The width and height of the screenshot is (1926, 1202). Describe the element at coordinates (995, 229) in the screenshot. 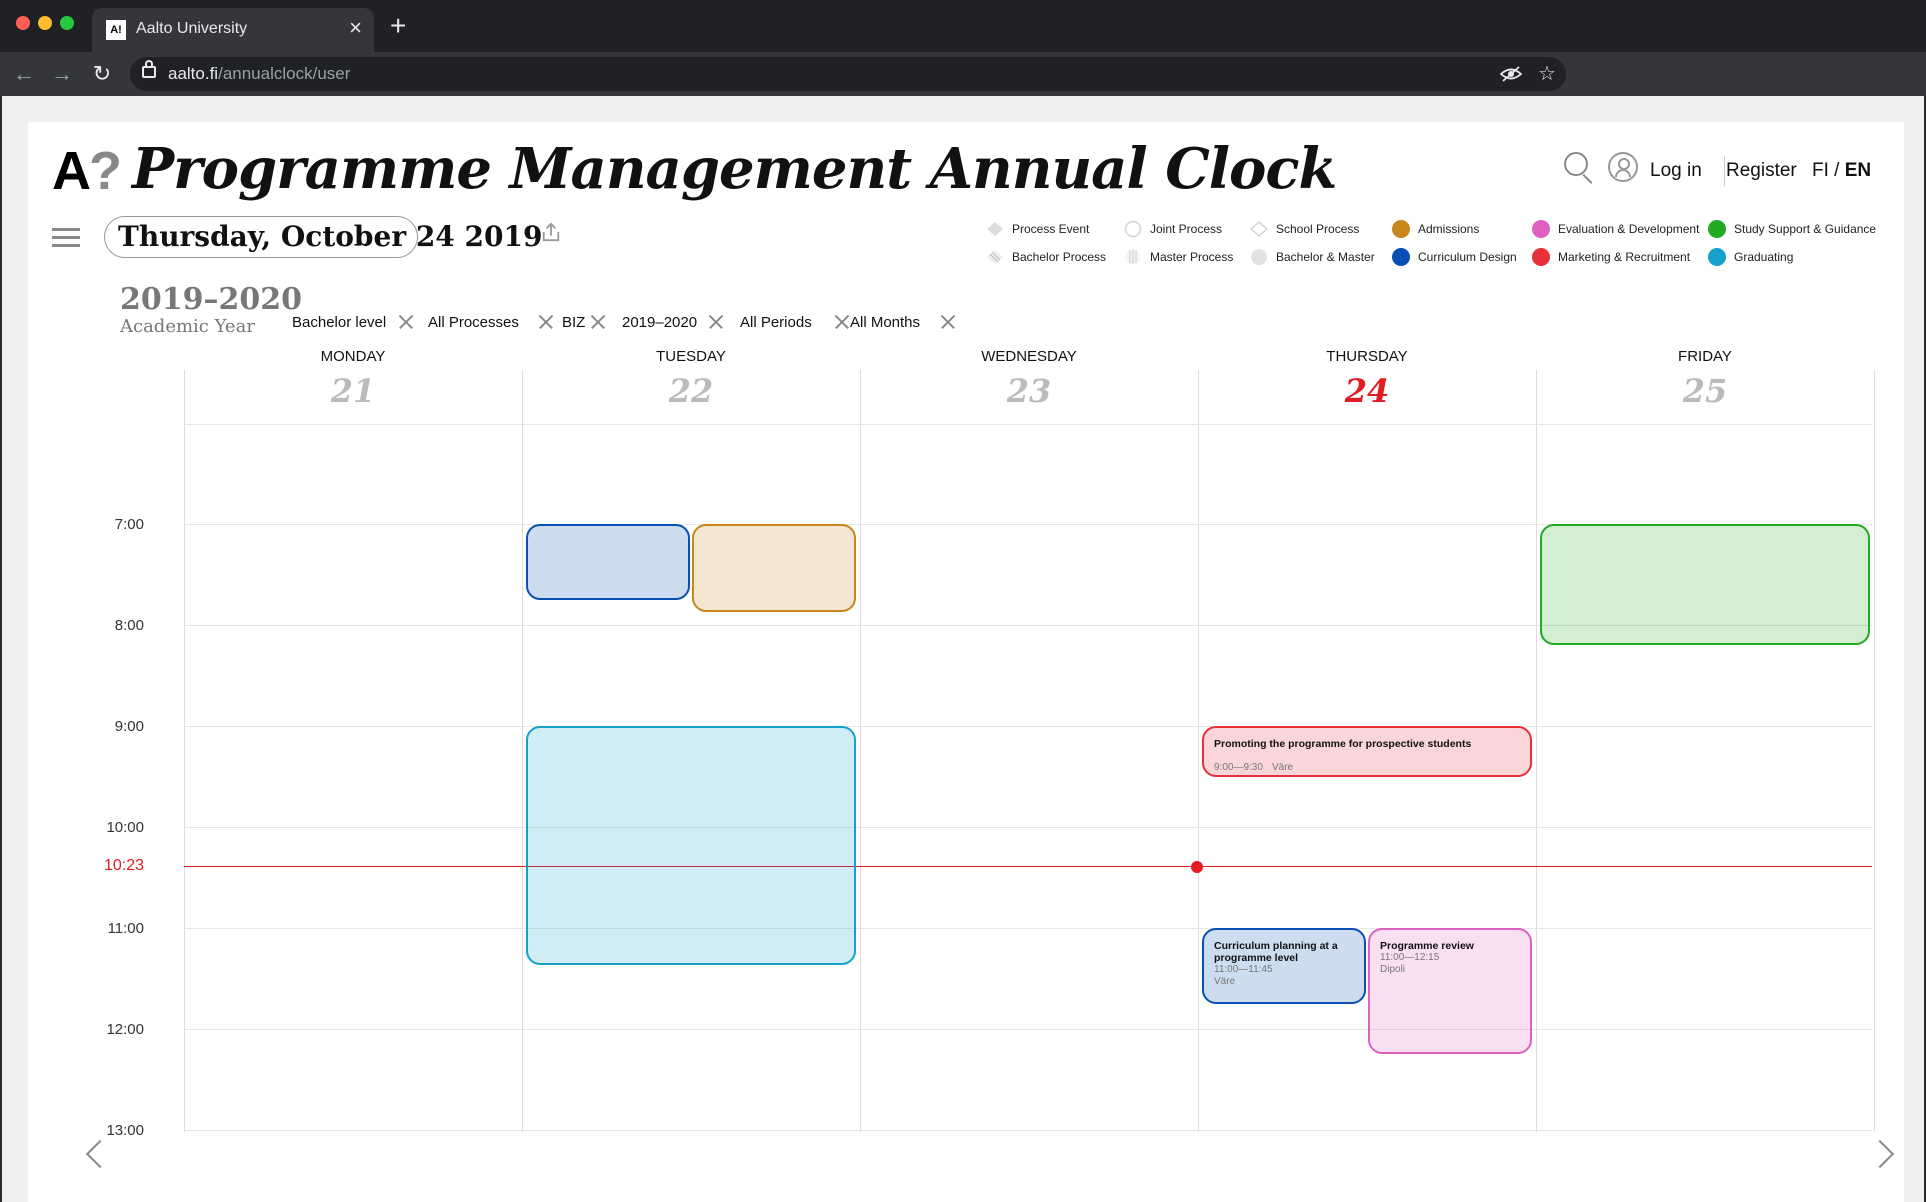

I see `legend-diamond-filled-icon` at that location.